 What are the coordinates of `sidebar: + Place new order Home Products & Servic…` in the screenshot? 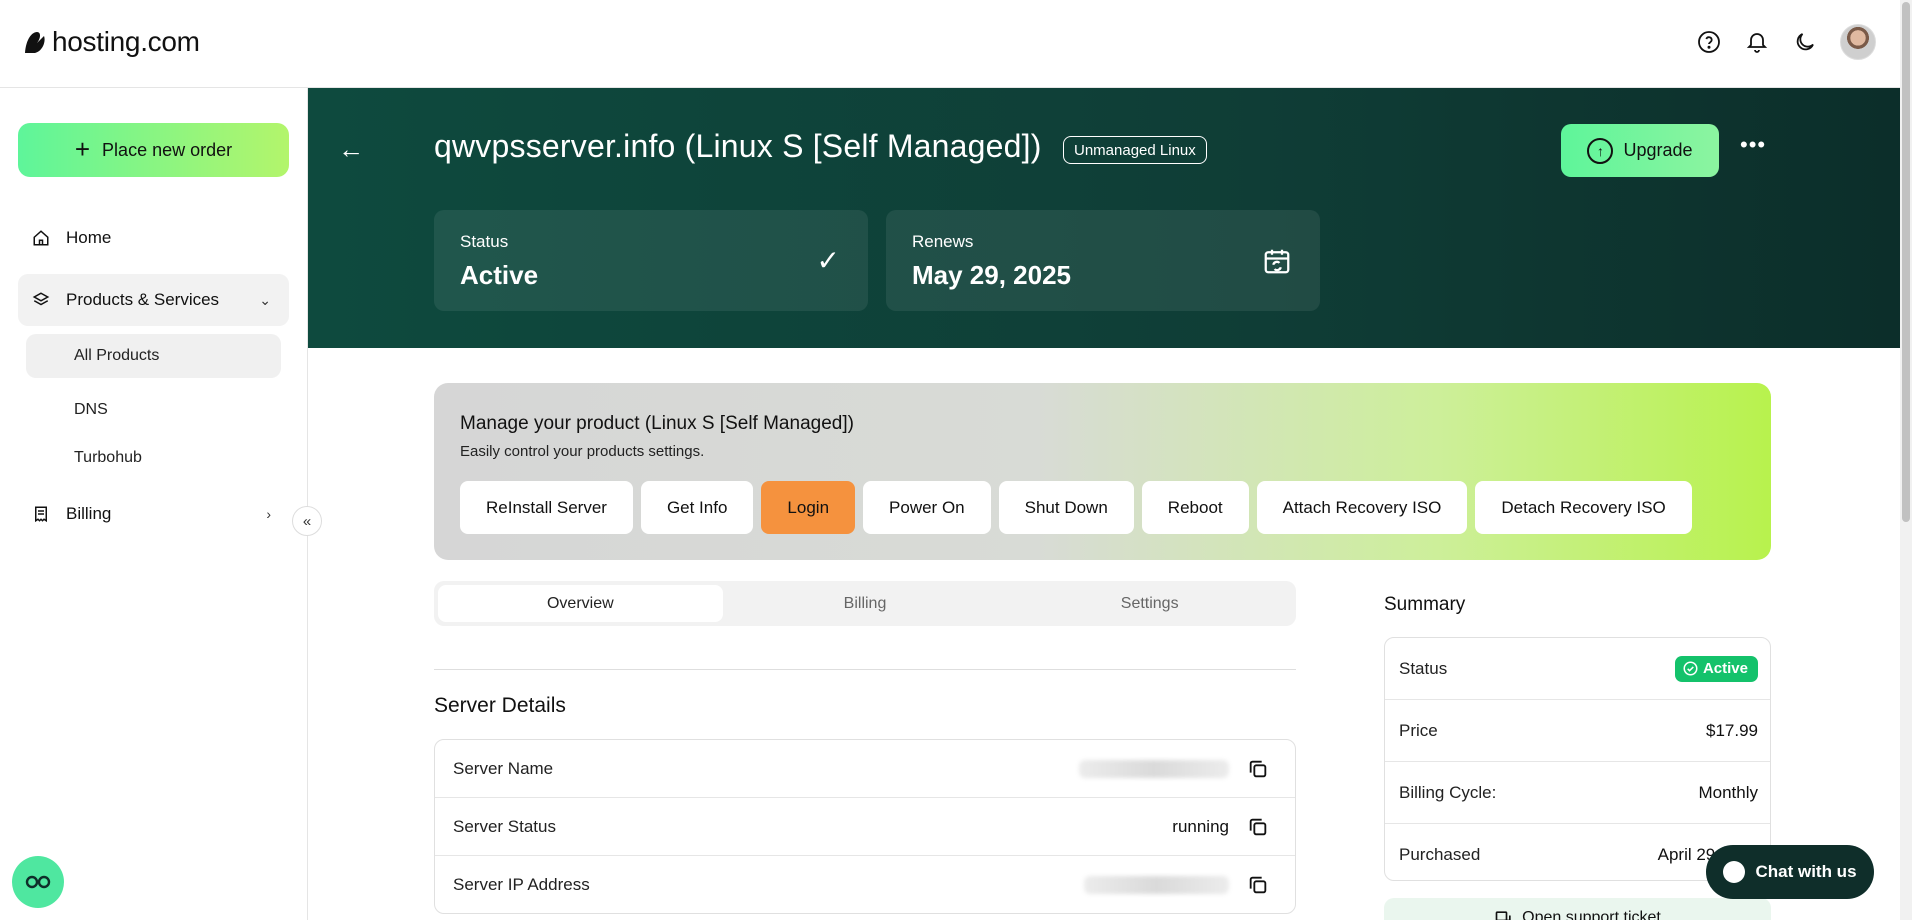 It's located at (154, 504).